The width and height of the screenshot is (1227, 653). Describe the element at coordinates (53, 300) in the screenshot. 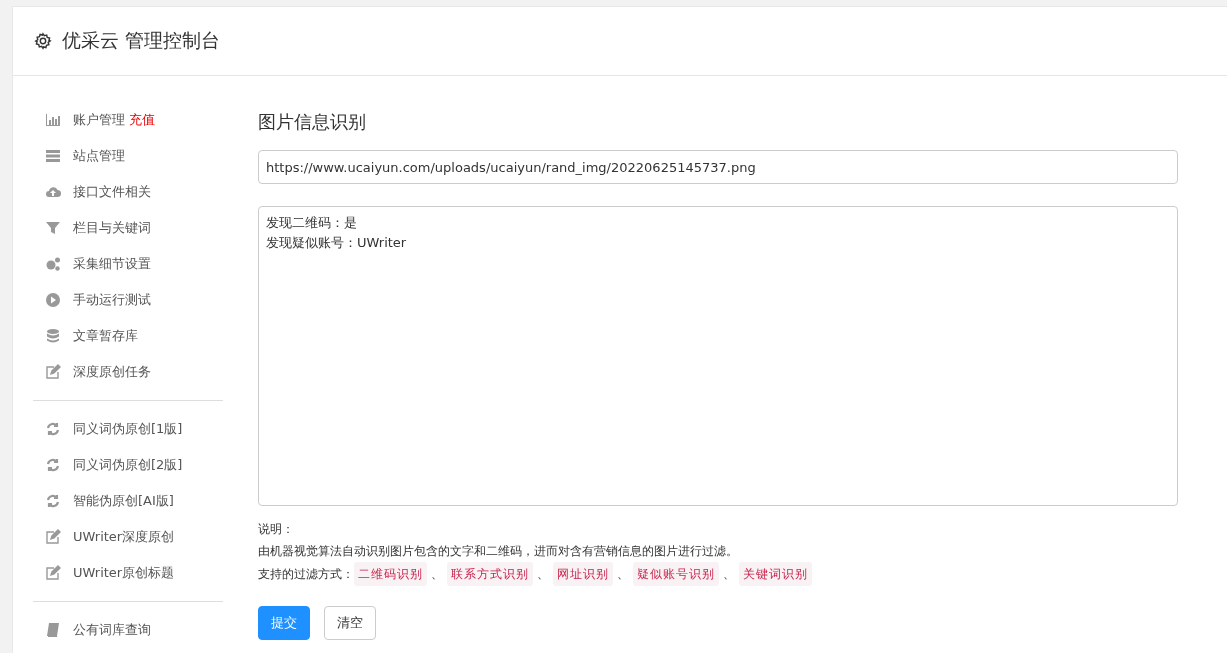

I see `play-icon` at that location.